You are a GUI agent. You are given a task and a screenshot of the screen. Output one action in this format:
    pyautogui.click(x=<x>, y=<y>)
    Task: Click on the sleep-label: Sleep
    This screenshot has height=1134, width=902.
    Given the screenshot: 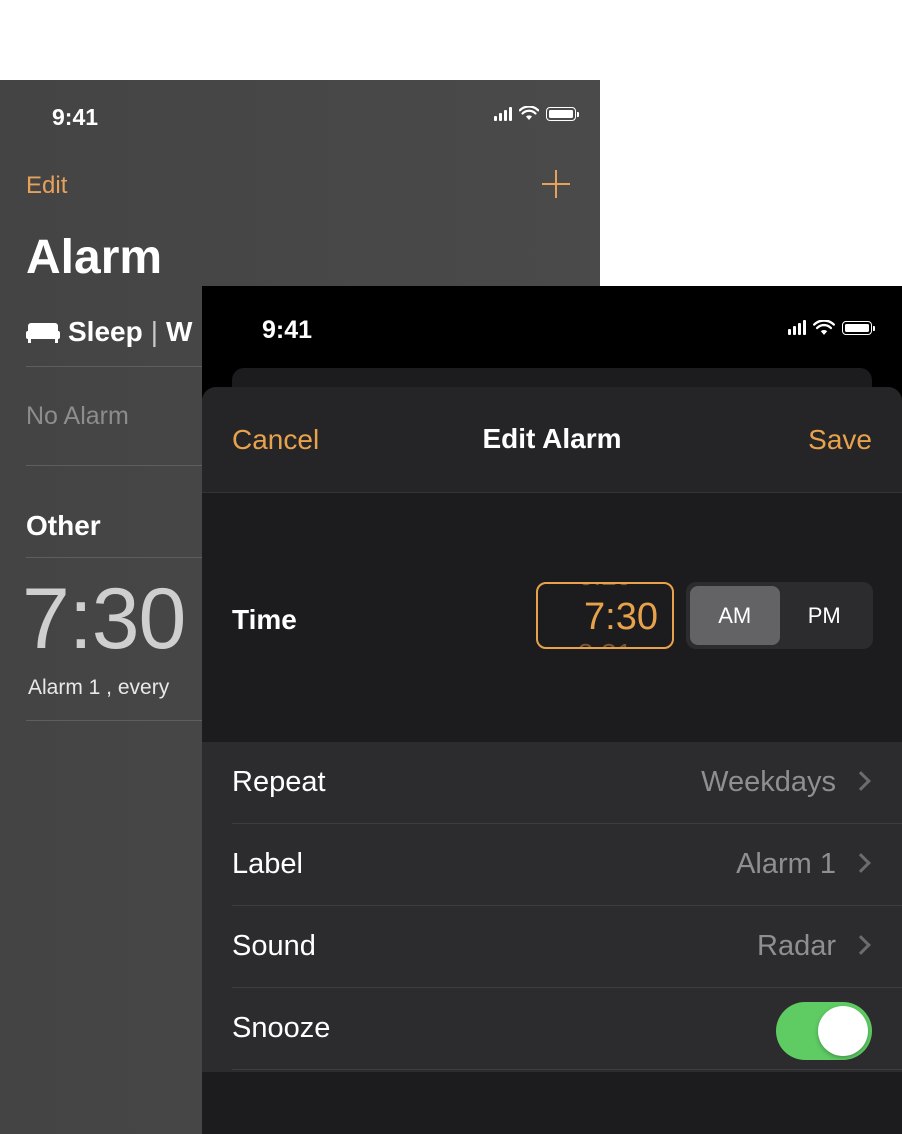 What is the action you would take?
    pyautogui.click(x=105, y=331)
    